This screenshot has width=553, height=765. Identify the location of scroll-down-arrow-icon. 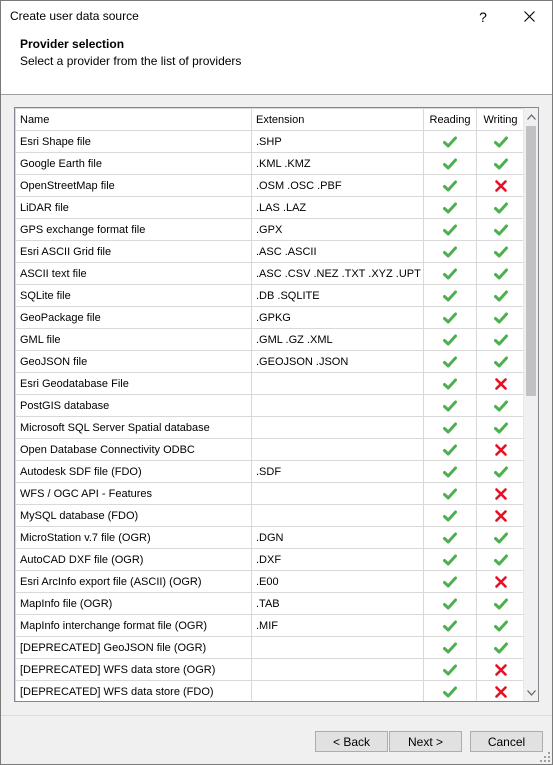
(531, 692).